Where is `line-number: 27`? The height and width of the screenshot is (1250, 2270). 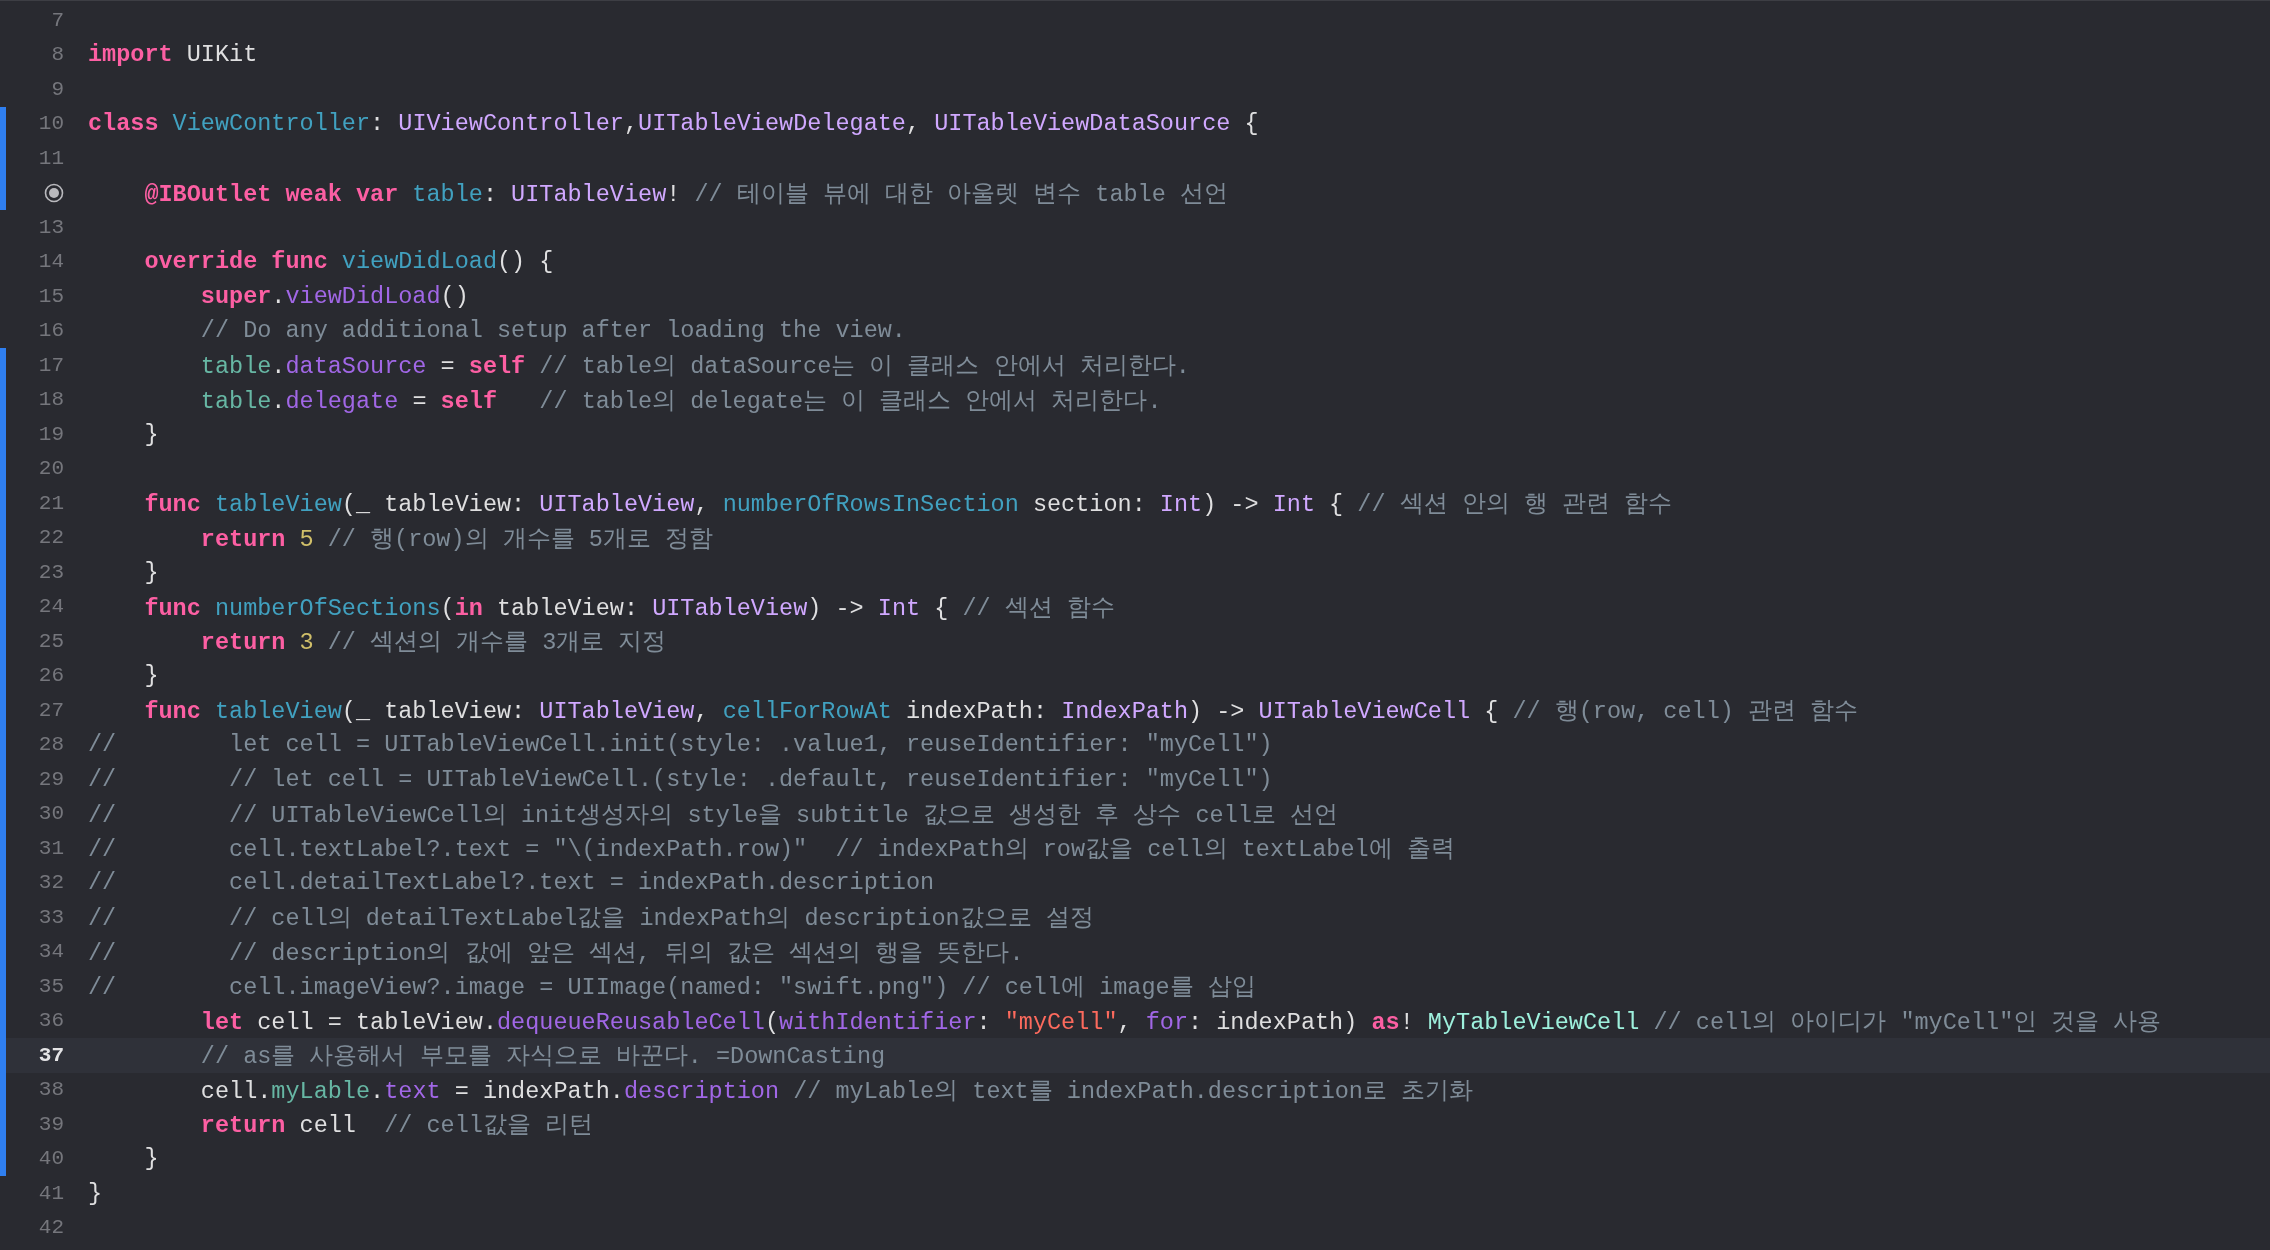 line-number: 27 is located at coordinates (51, 710).